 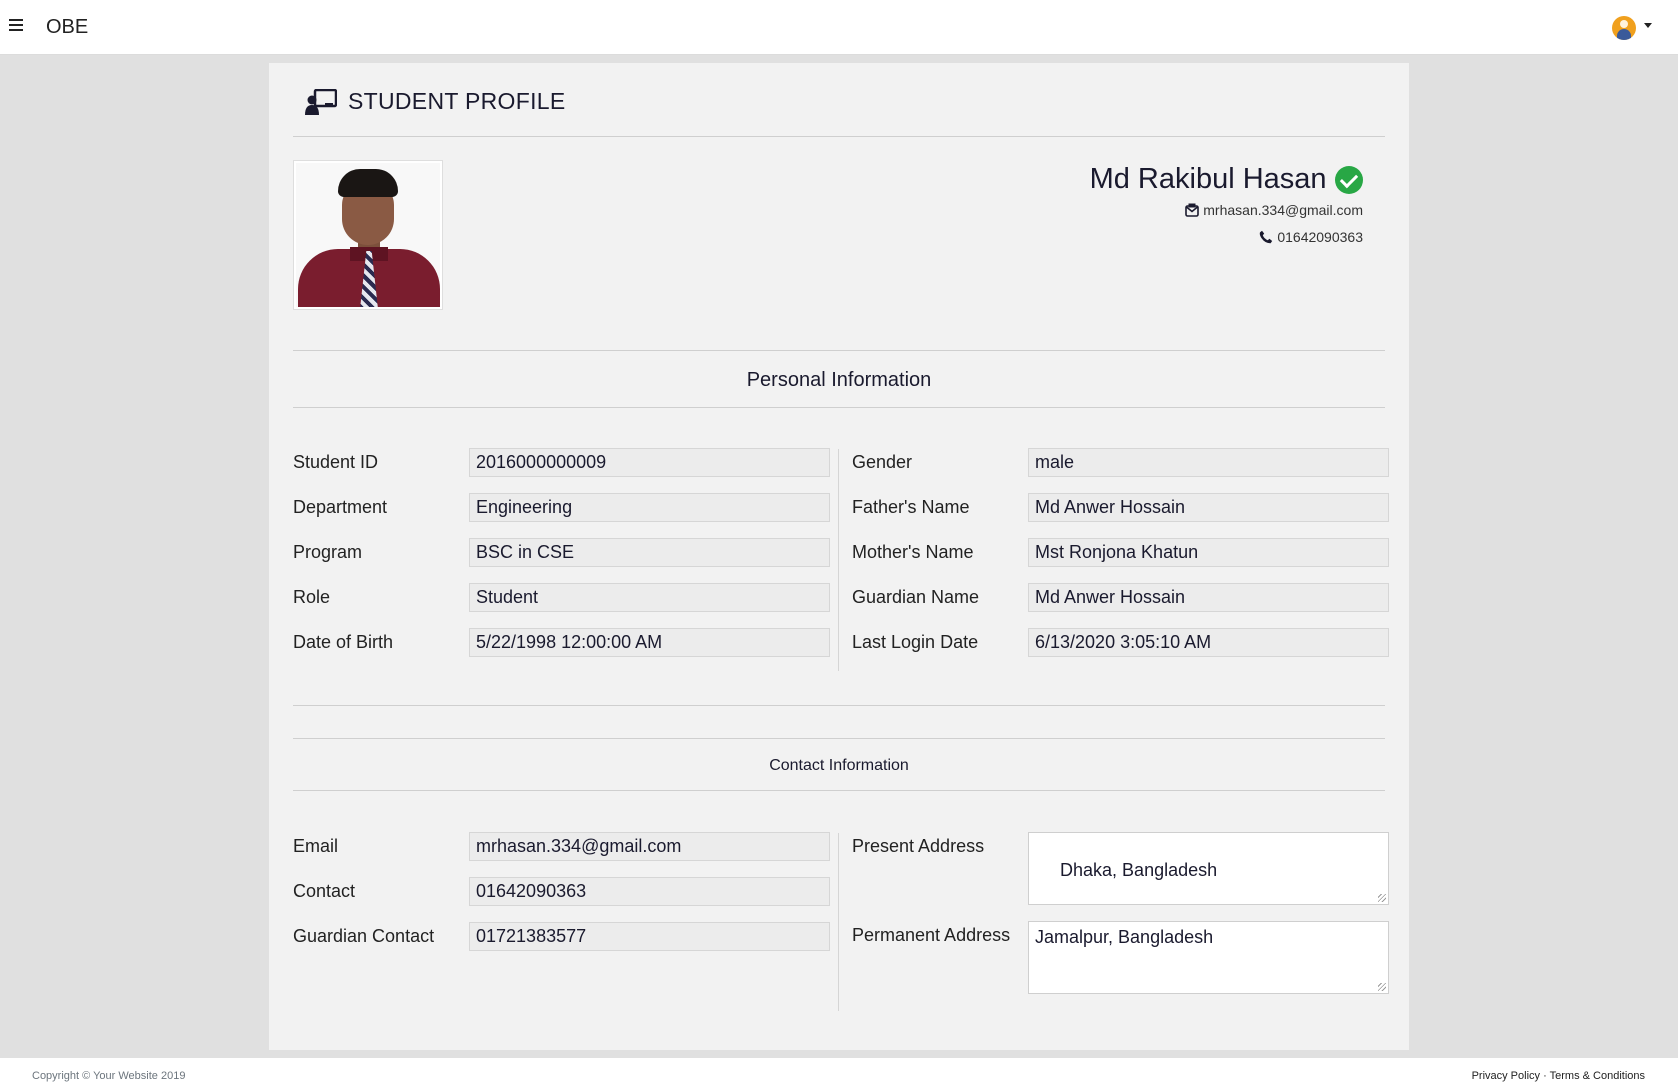 I want to click on profile-email: mrhasan.334@gmail.com, so click(x=1283, y=210).